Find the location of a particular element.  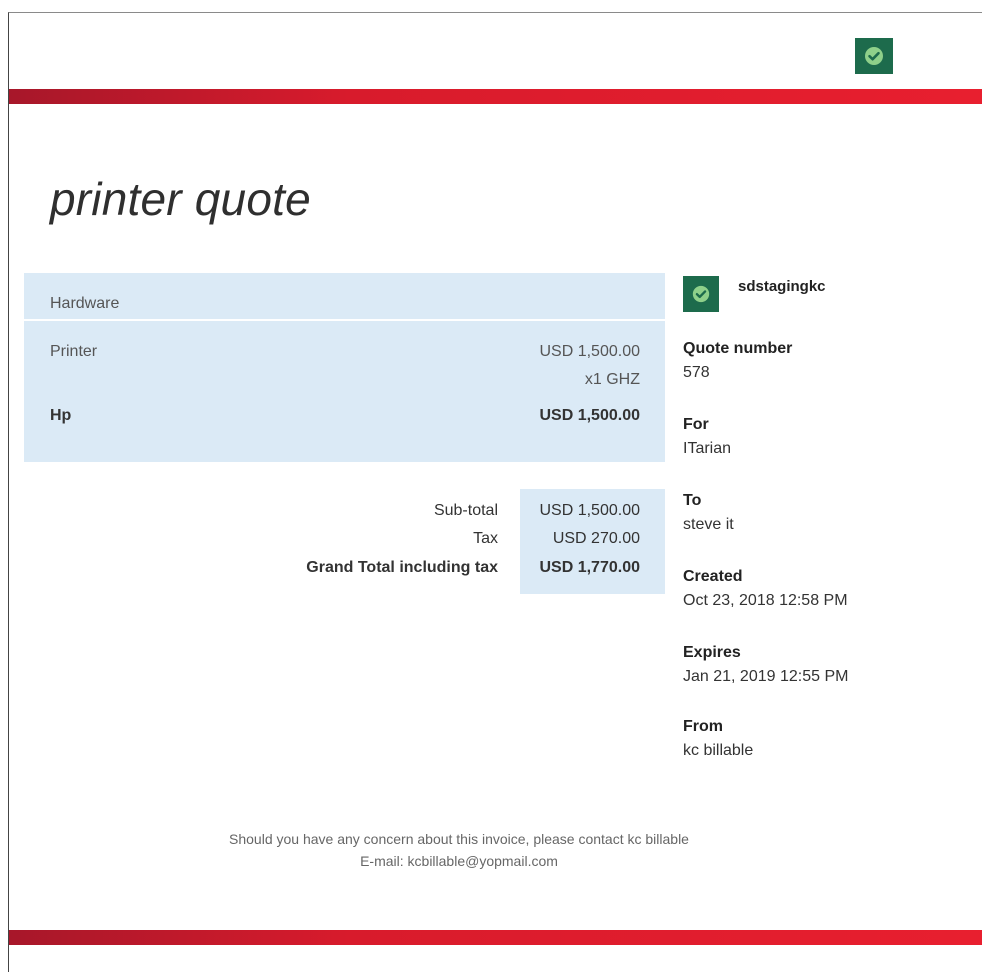

created-label: Created is located at coordinates (713, 576).